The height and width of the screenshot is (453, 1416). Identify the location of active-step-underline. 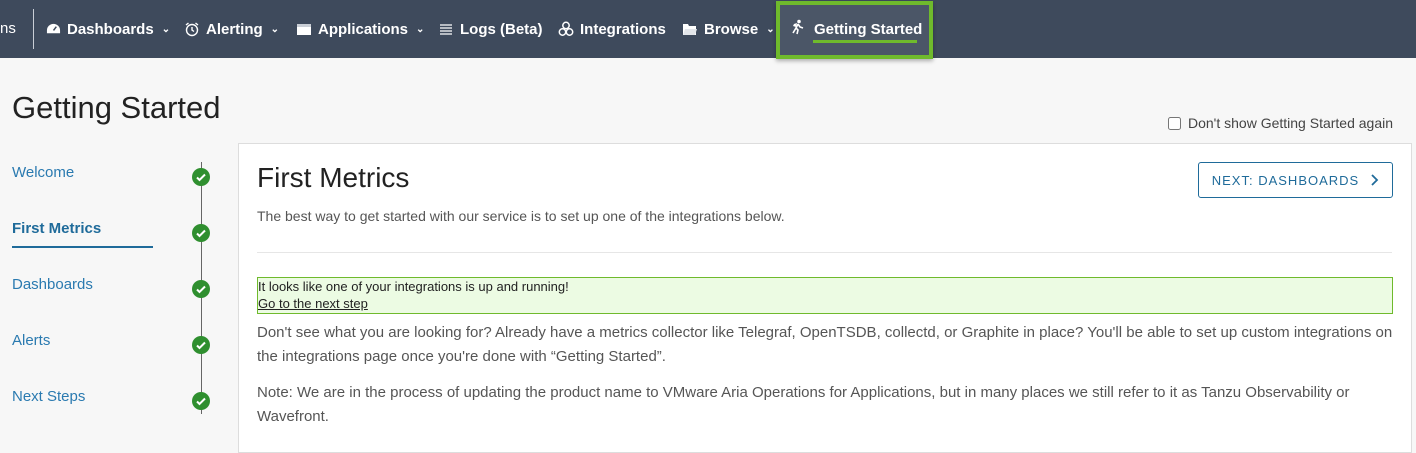
(82, 247).